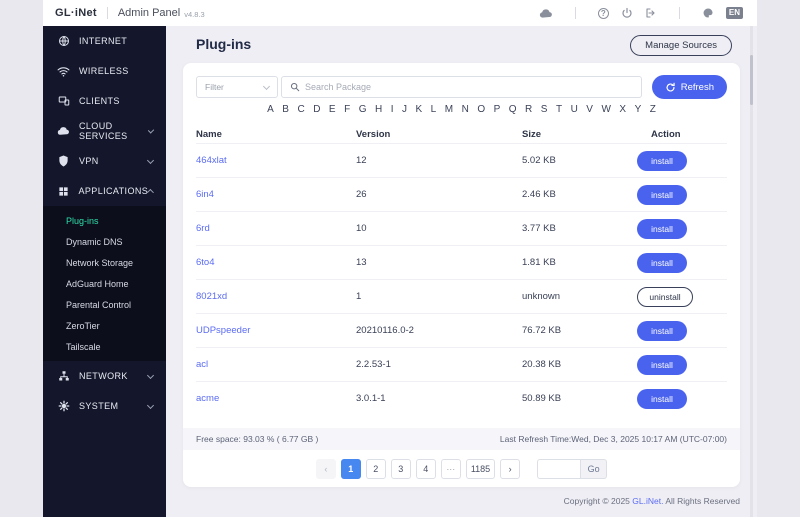 This screenshot has width=800, height=517. I want to click on letter-filter: B, so click(285, 109).